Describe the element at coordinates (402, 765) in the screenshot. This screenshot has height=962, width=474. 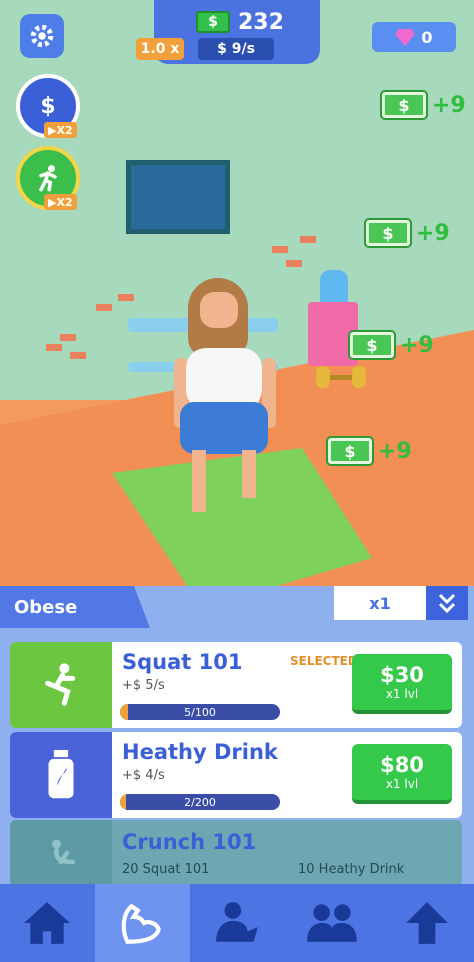
I see `buy-price: $80` at that location.